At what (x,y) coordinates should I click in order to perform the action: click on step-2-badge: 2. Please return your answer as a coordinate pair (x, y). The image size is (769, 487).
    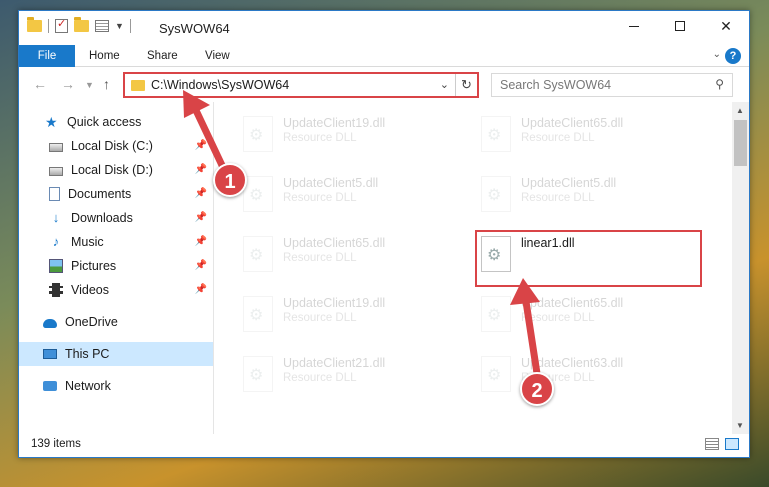
    Looking at the image, I should click on (537, 389).